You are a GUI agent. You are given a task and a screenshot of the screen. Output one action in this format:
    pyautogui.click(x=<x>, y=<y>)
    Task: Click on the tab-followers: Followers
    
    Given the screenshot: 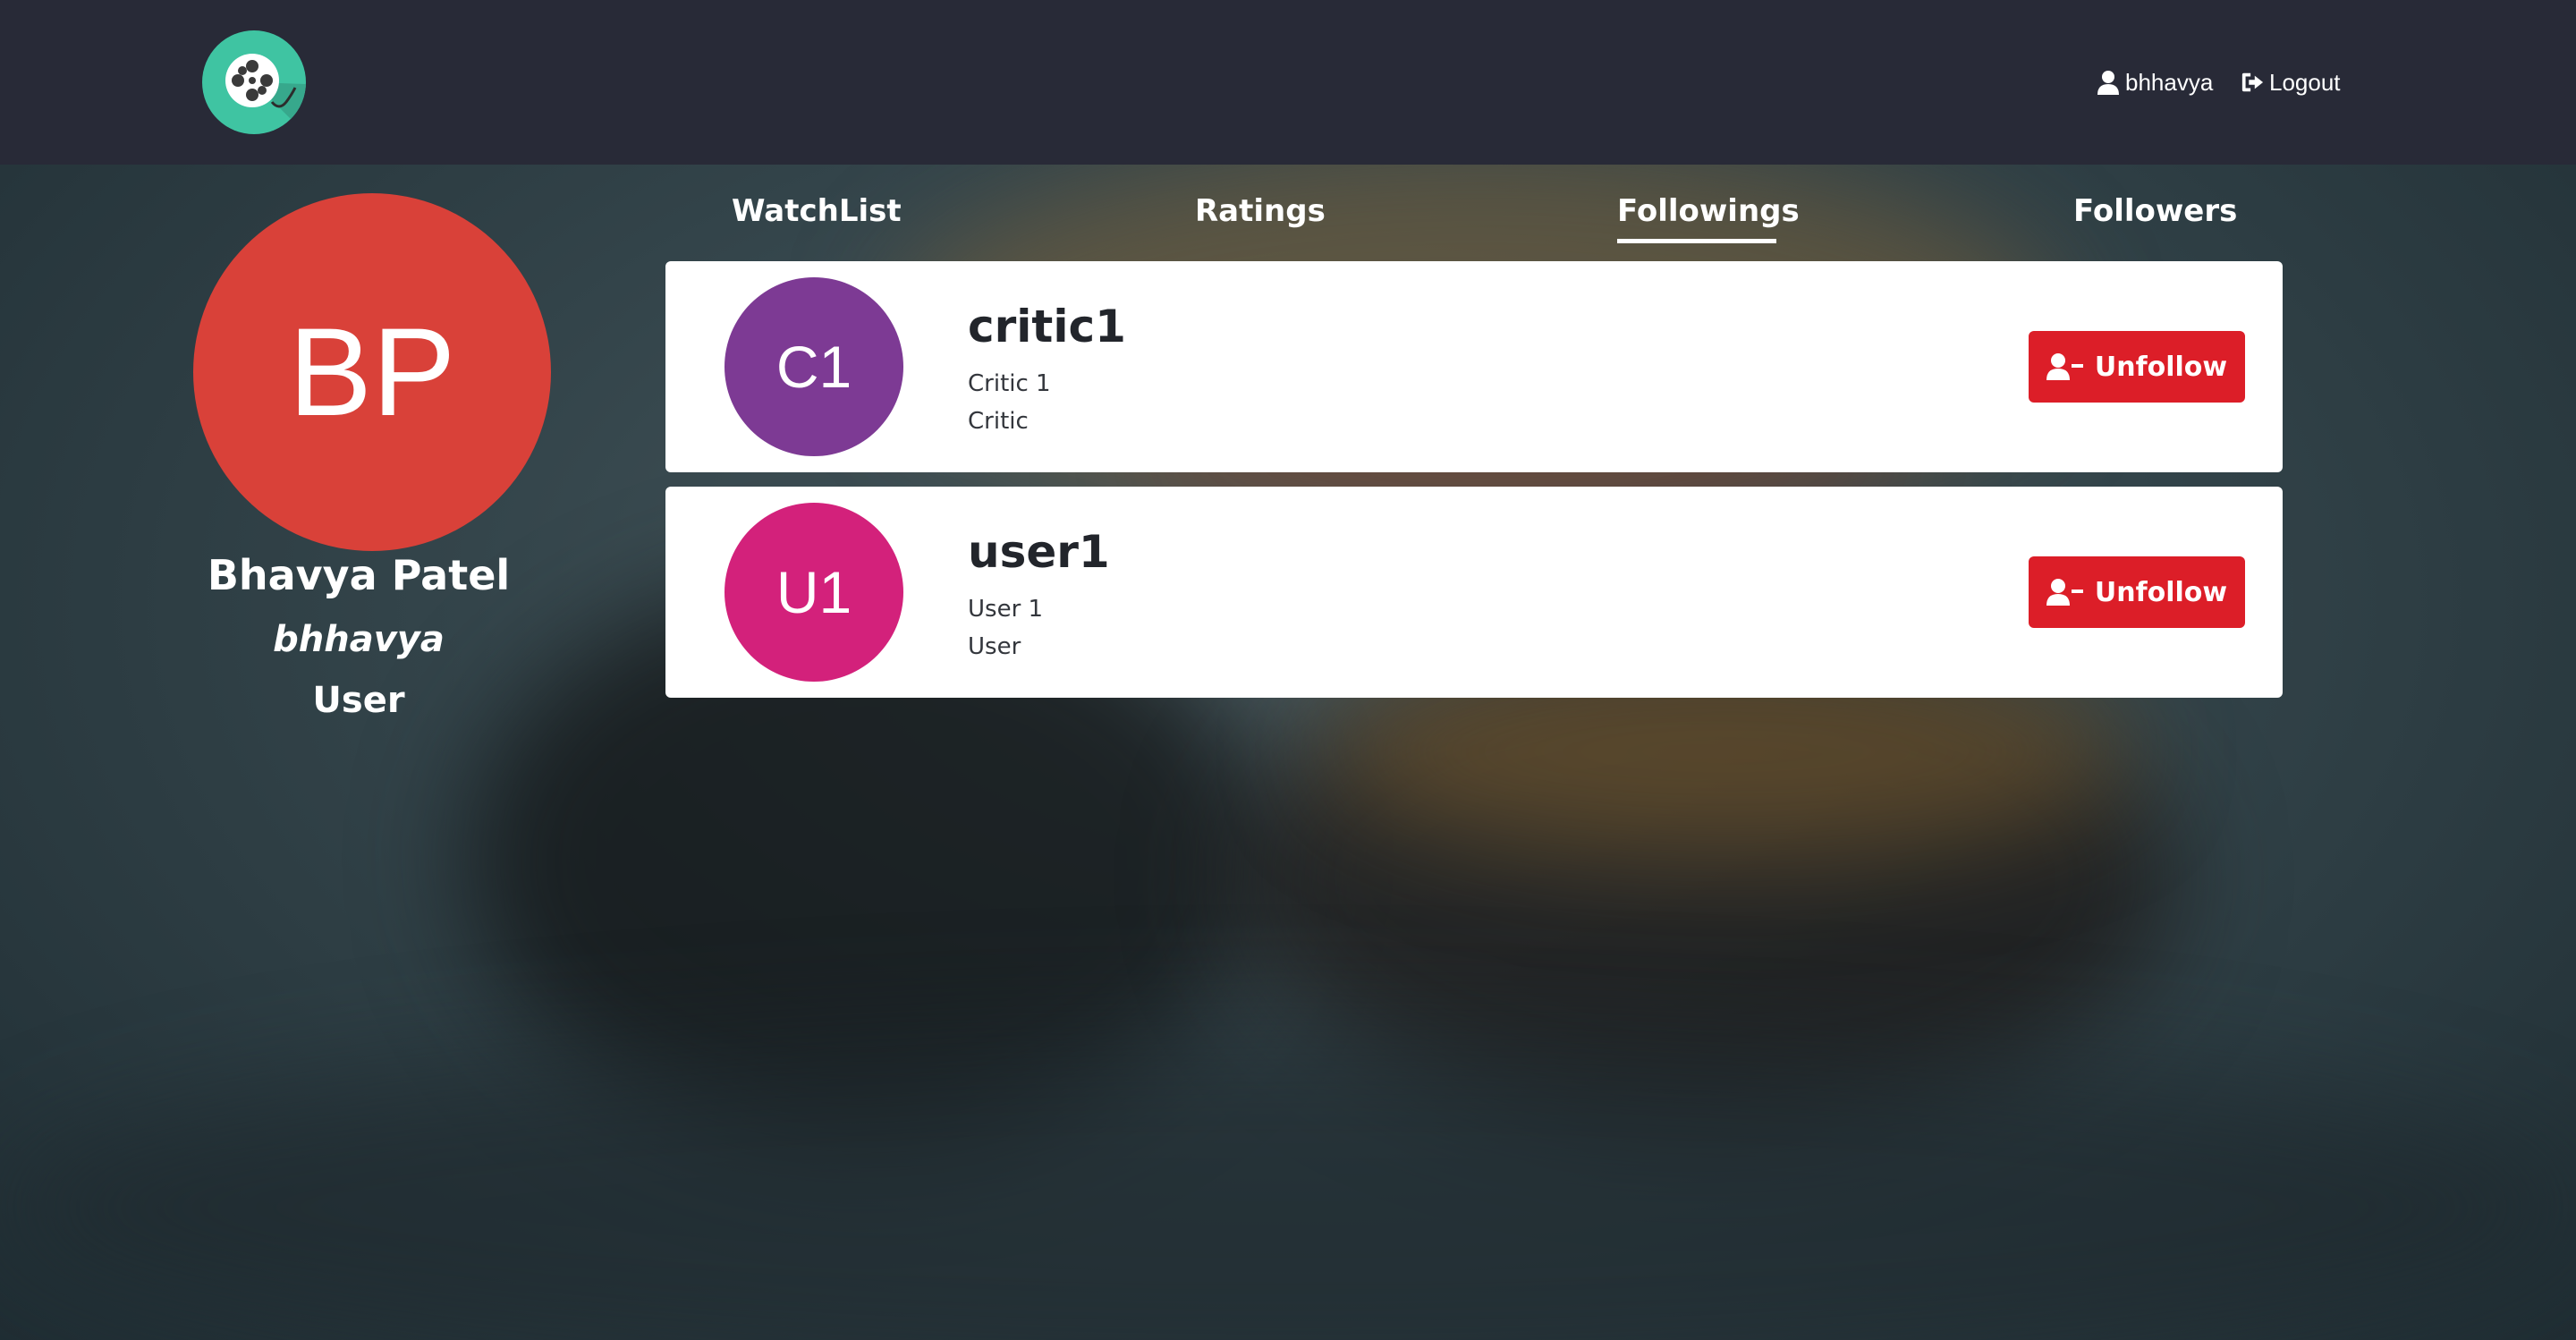 What is the action you would take?
    pyautogui.click(x=2155, y=218)
    